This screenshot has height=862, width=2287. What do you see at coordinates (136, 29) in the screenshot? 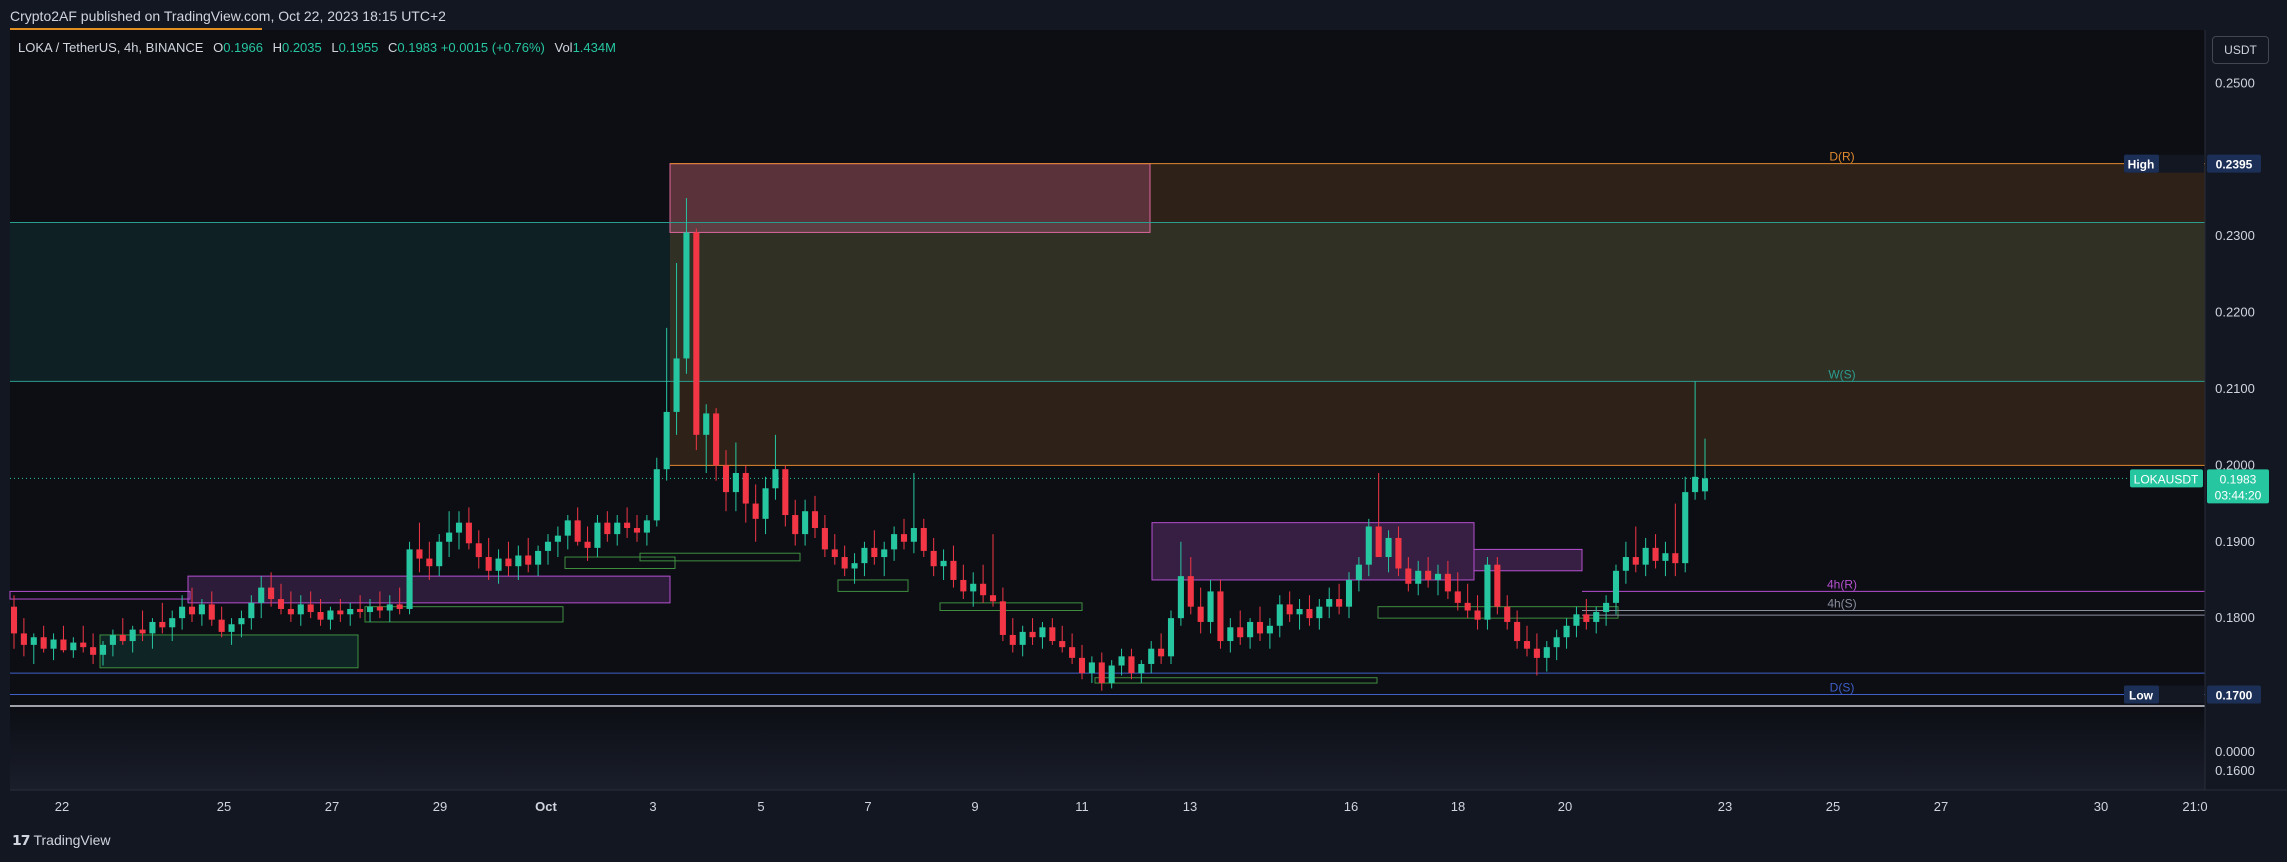
I see `publisher-underline` at bounding box center [136, 29].